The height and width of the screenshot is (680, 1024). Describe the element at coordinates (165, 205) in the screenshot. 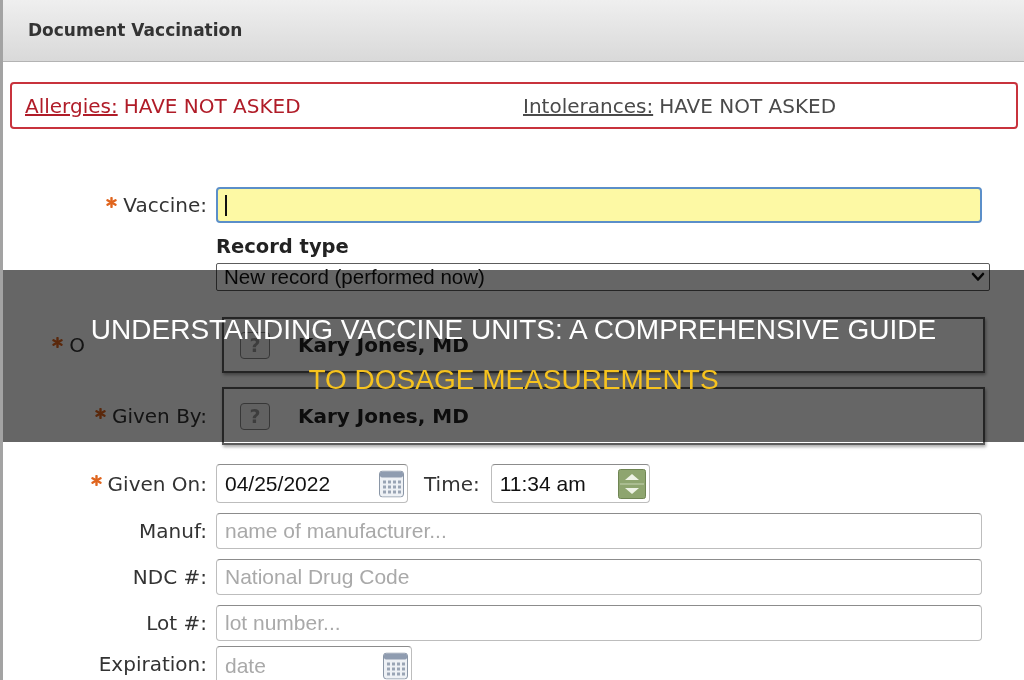

I see `field-label: Vaccine:` at that location.